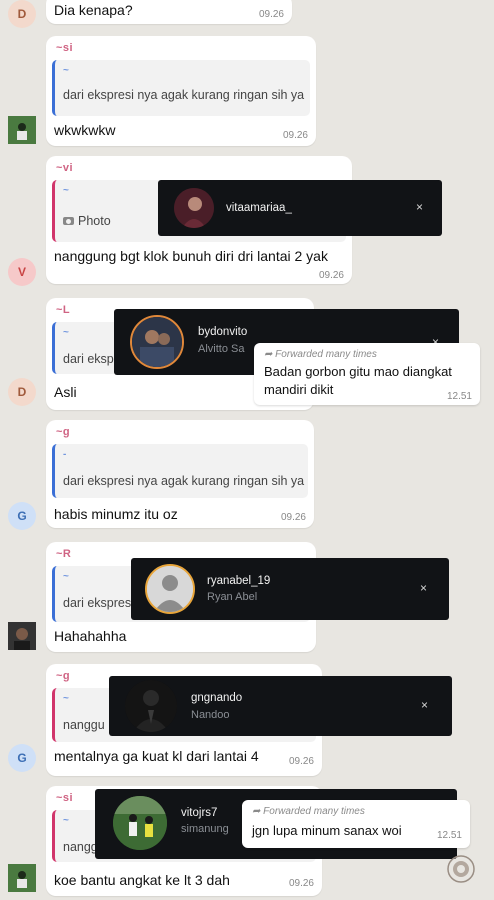 The image size is (494, 900). I want to click on sender-name: ~vi, so click(65, 168).